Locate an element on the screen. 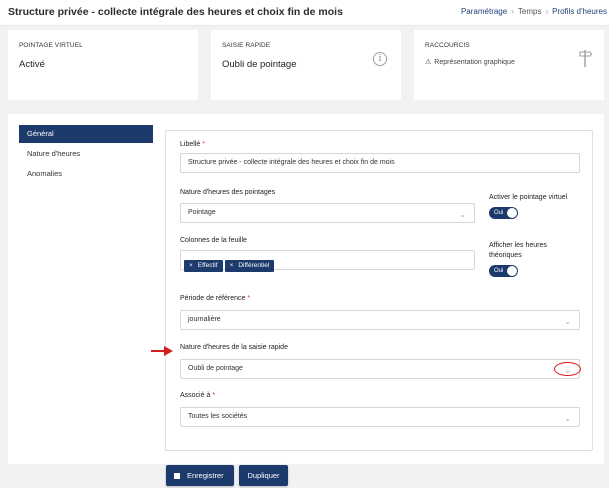  tag-effectif: × Effectif is located at coordinates (203, 266).